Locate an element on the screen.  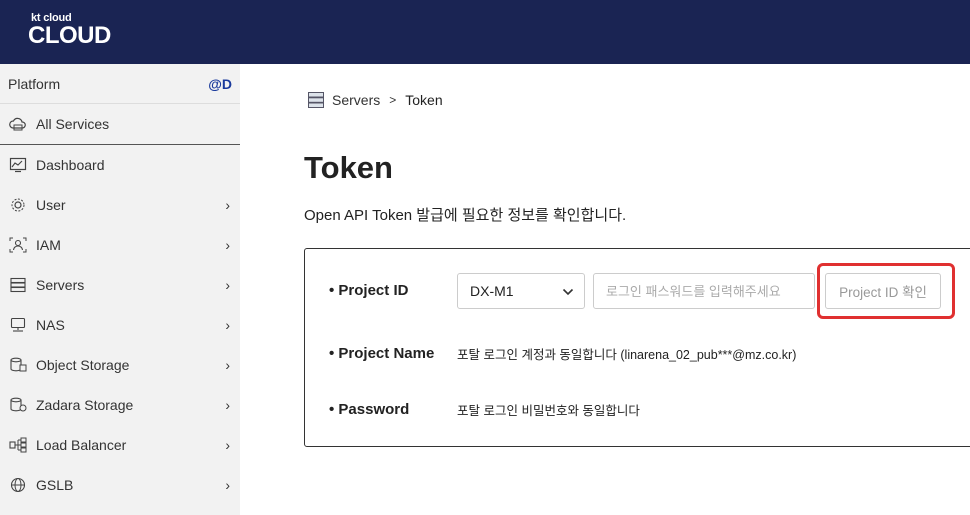
object-storage-icon is located at coordinates (18, 365).